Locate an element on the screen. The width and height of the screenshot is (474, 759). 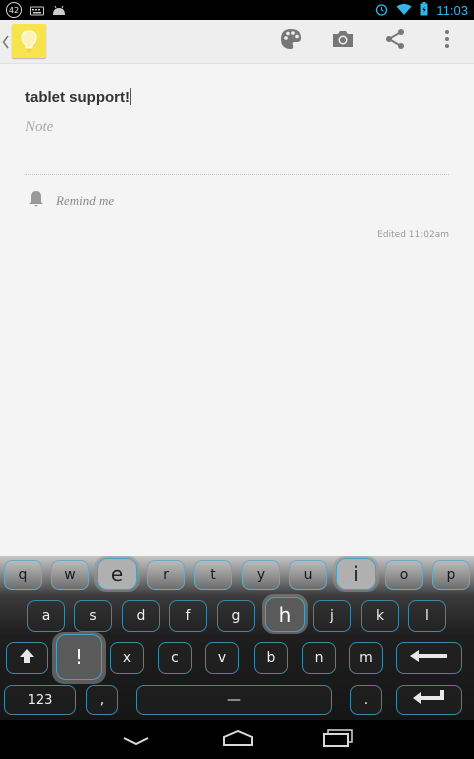
divider is located at coordinates (237, 174).